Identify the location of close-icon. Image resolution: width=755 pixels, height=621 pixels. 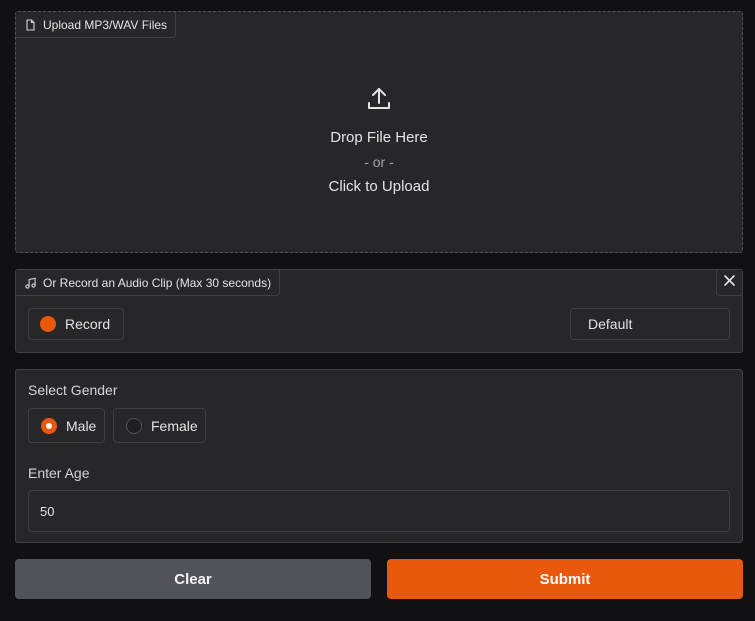
(729, 283).